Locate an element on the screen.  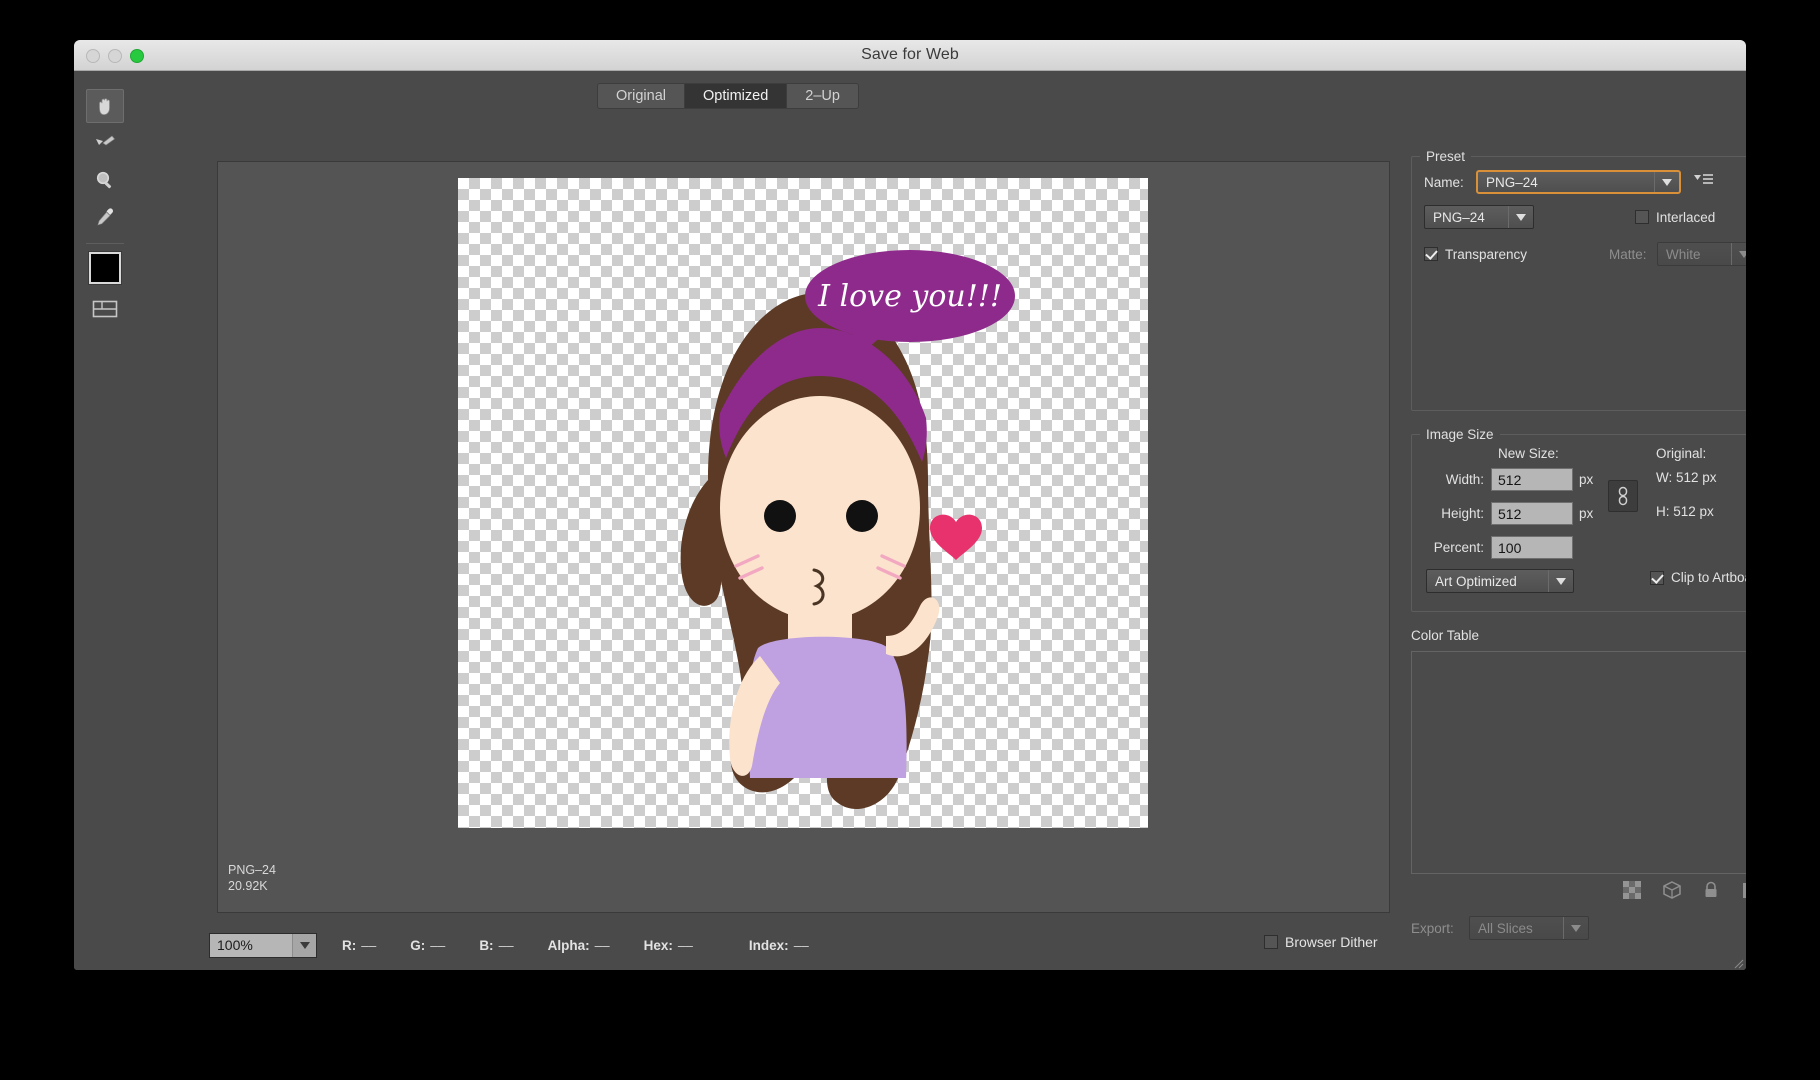
height-row: Height: 512 px is located at coordinates (1509, 513).